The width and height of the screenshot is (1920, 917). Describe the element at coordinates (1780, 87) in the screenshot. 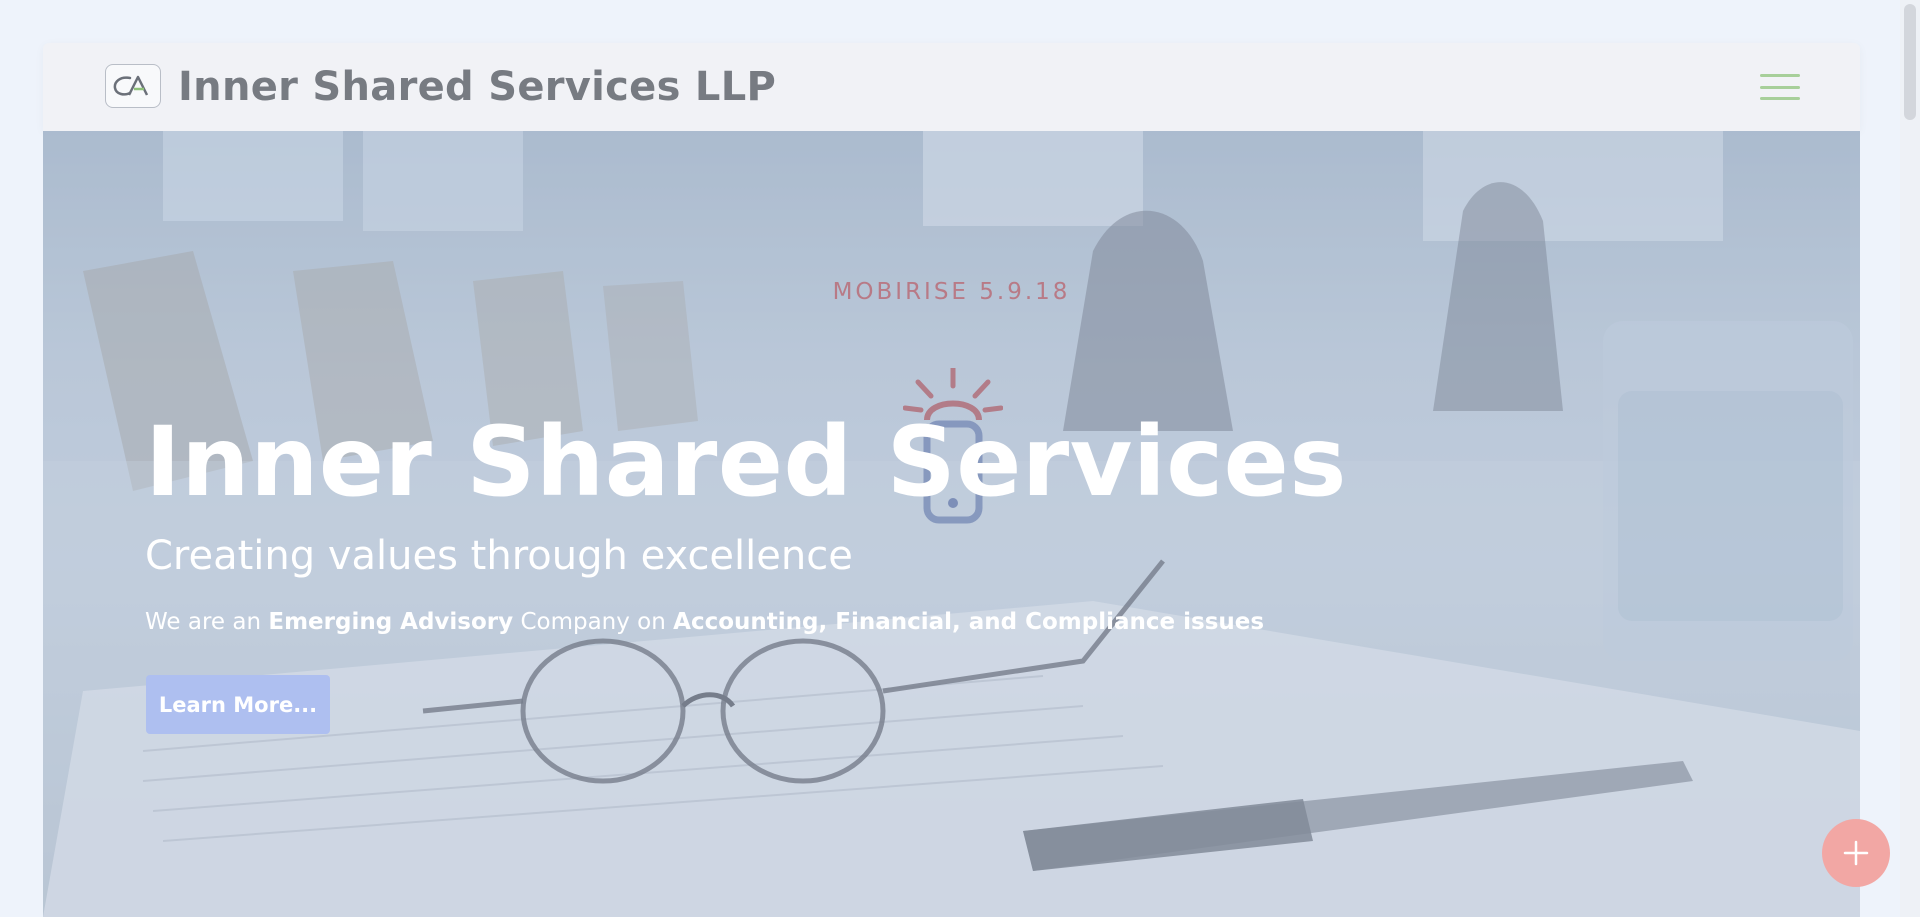

I see `hamburger-menu-icon` at that location.